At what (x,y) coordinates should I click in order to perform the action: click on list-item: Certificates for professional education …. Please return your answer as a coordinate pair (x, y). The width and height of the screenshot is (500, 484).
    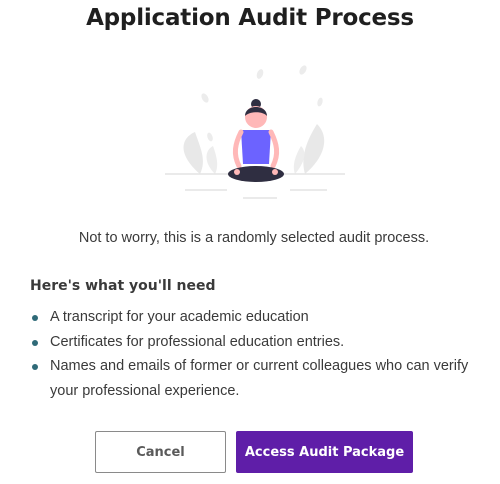
    Looking at the image, I should click on (261, 342).